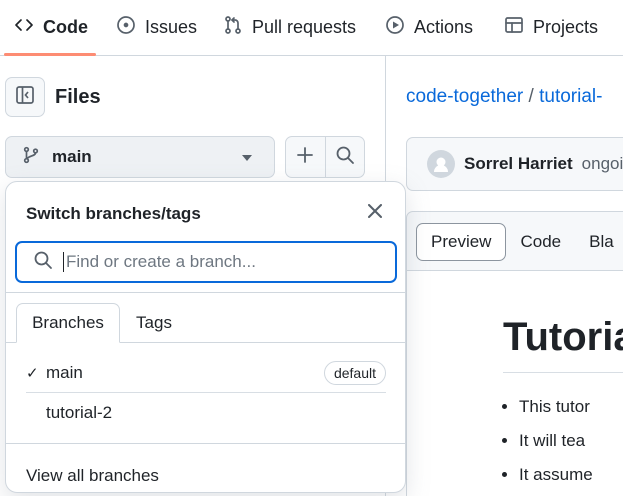 The image size is (623, 496). I want to click on tab-pull-requests: Pull requests, so click(289, 27).